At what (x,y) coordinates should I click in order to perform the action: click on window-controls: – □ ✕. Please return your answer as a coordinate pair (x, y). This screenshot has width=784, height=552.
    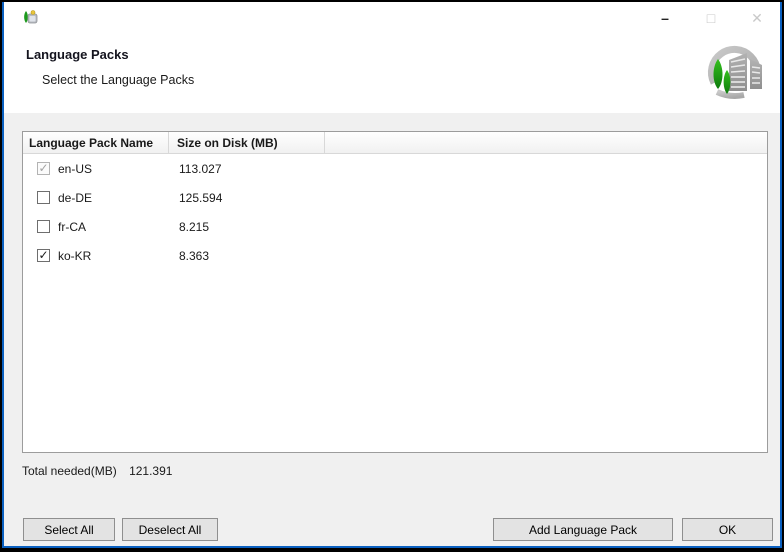
    Looking at the image, I should click on (711, 18).